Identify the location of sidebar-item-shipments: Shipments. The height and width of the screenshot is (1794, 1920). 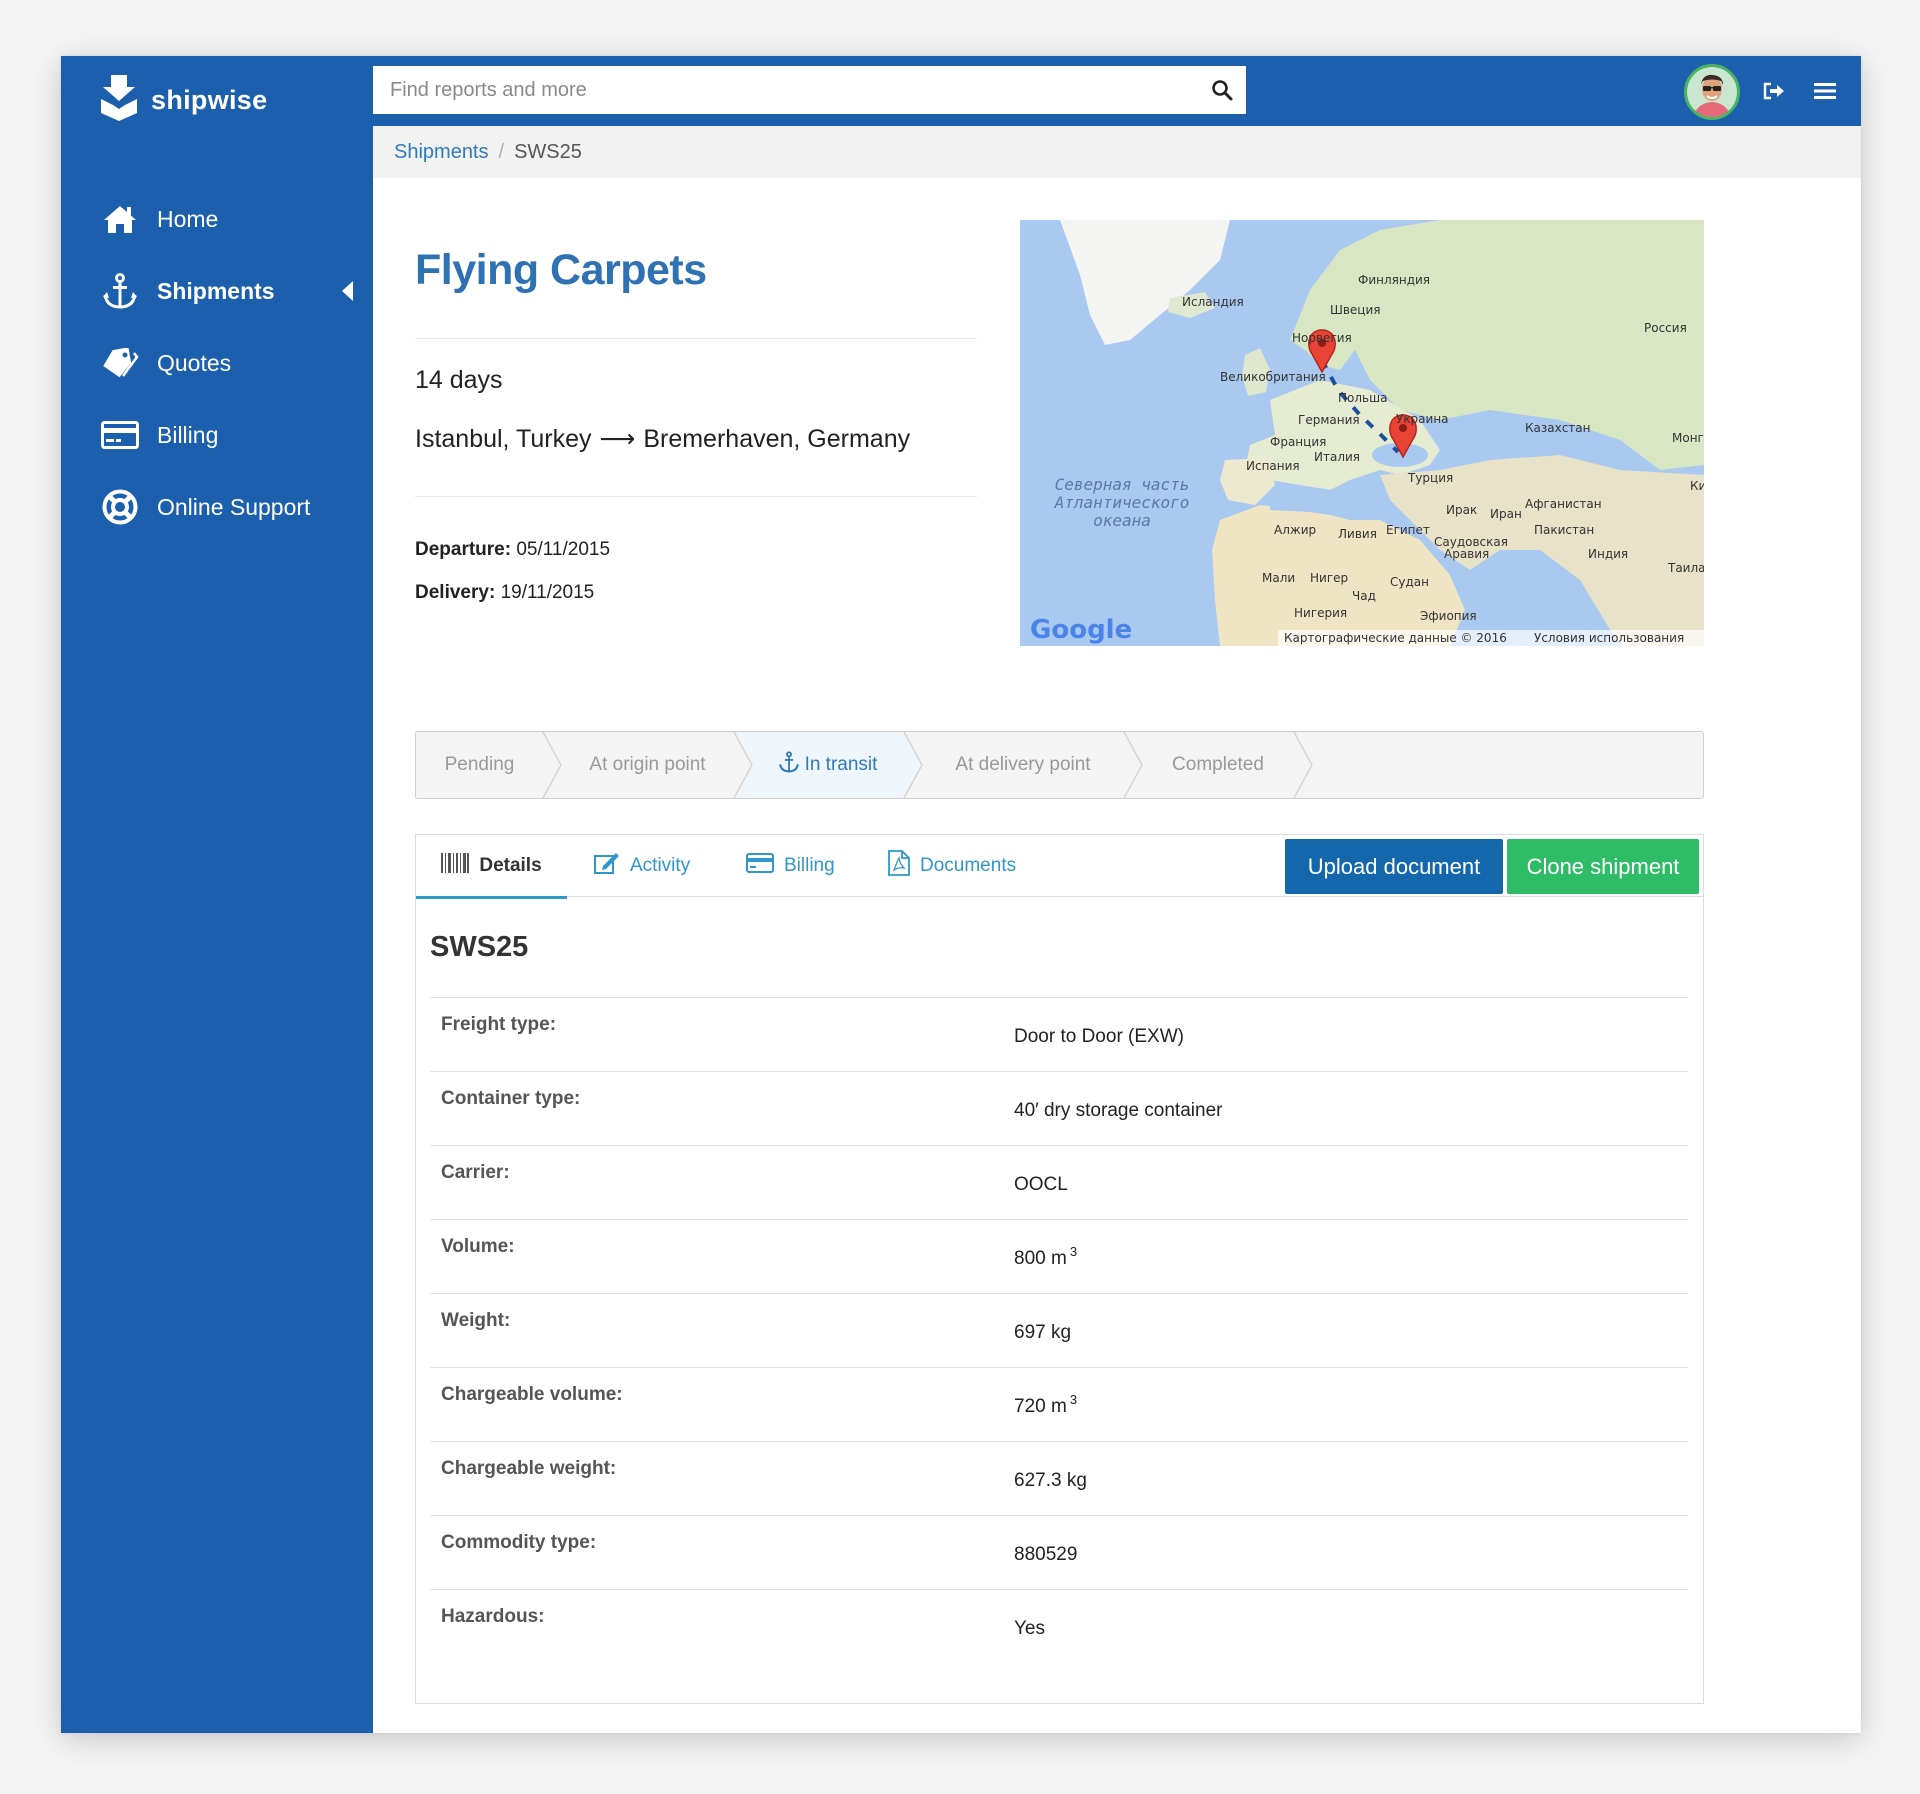
(217, 291).